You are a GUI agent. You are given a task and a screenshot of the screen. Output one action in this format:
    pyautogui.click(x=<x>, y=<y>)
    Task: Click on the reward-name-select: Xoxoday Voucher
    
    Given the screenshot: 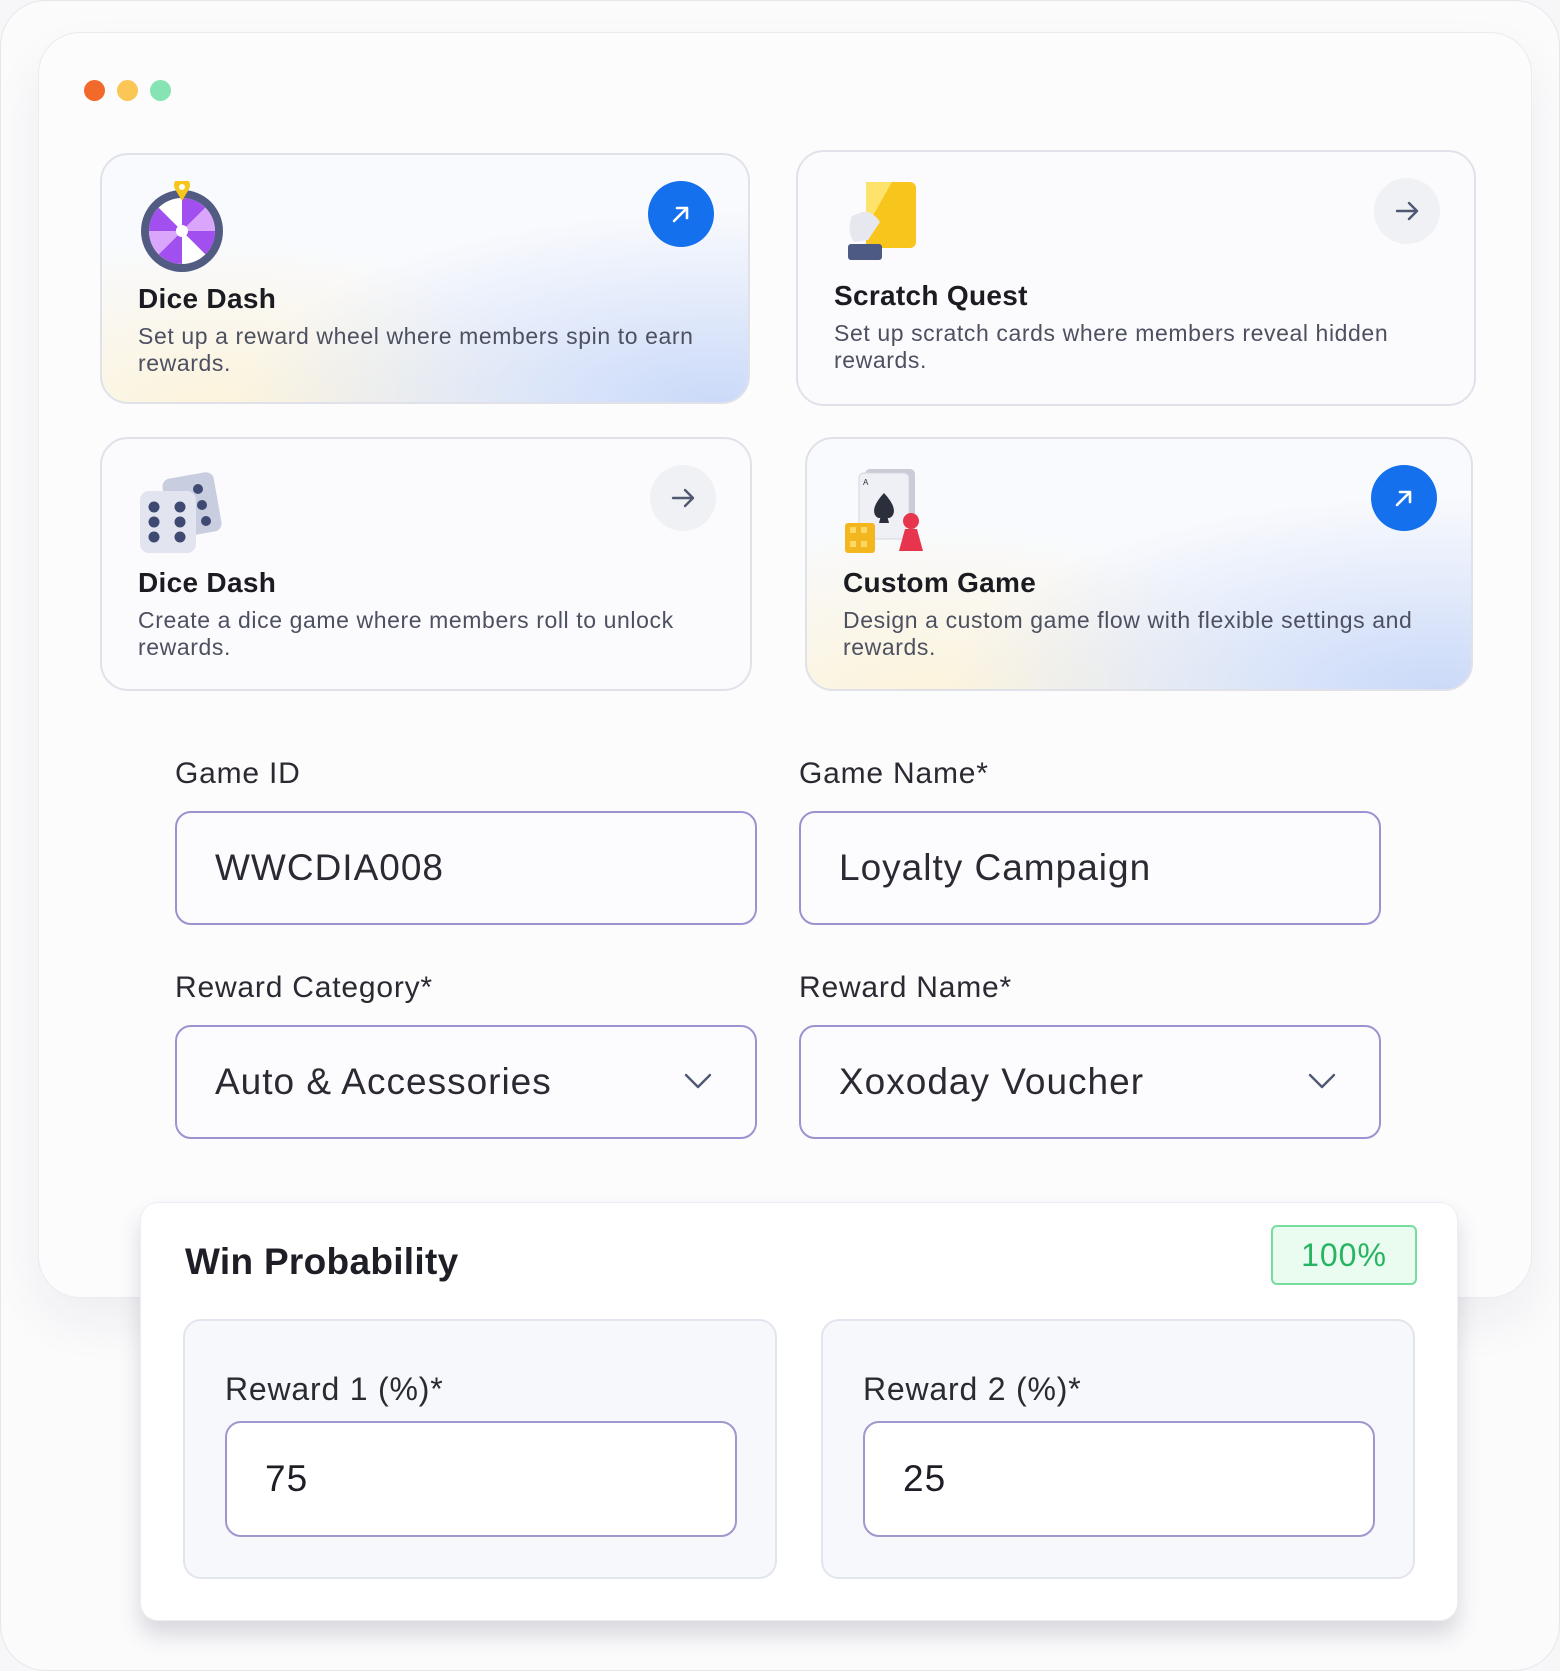 What is the action you would take?
    pyautogui.click(x=1090, y=1082)
    